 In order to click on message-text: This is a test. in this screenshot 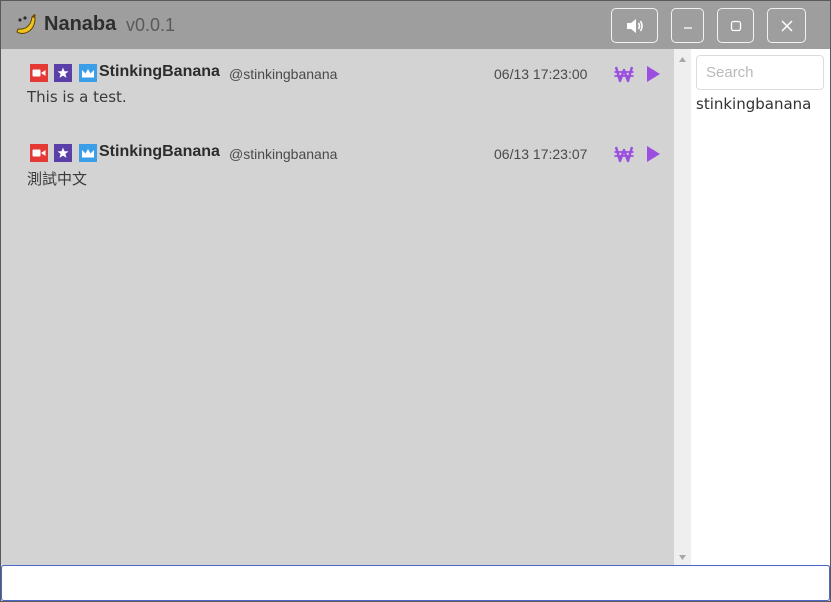, I will do `click(77, 97)`.